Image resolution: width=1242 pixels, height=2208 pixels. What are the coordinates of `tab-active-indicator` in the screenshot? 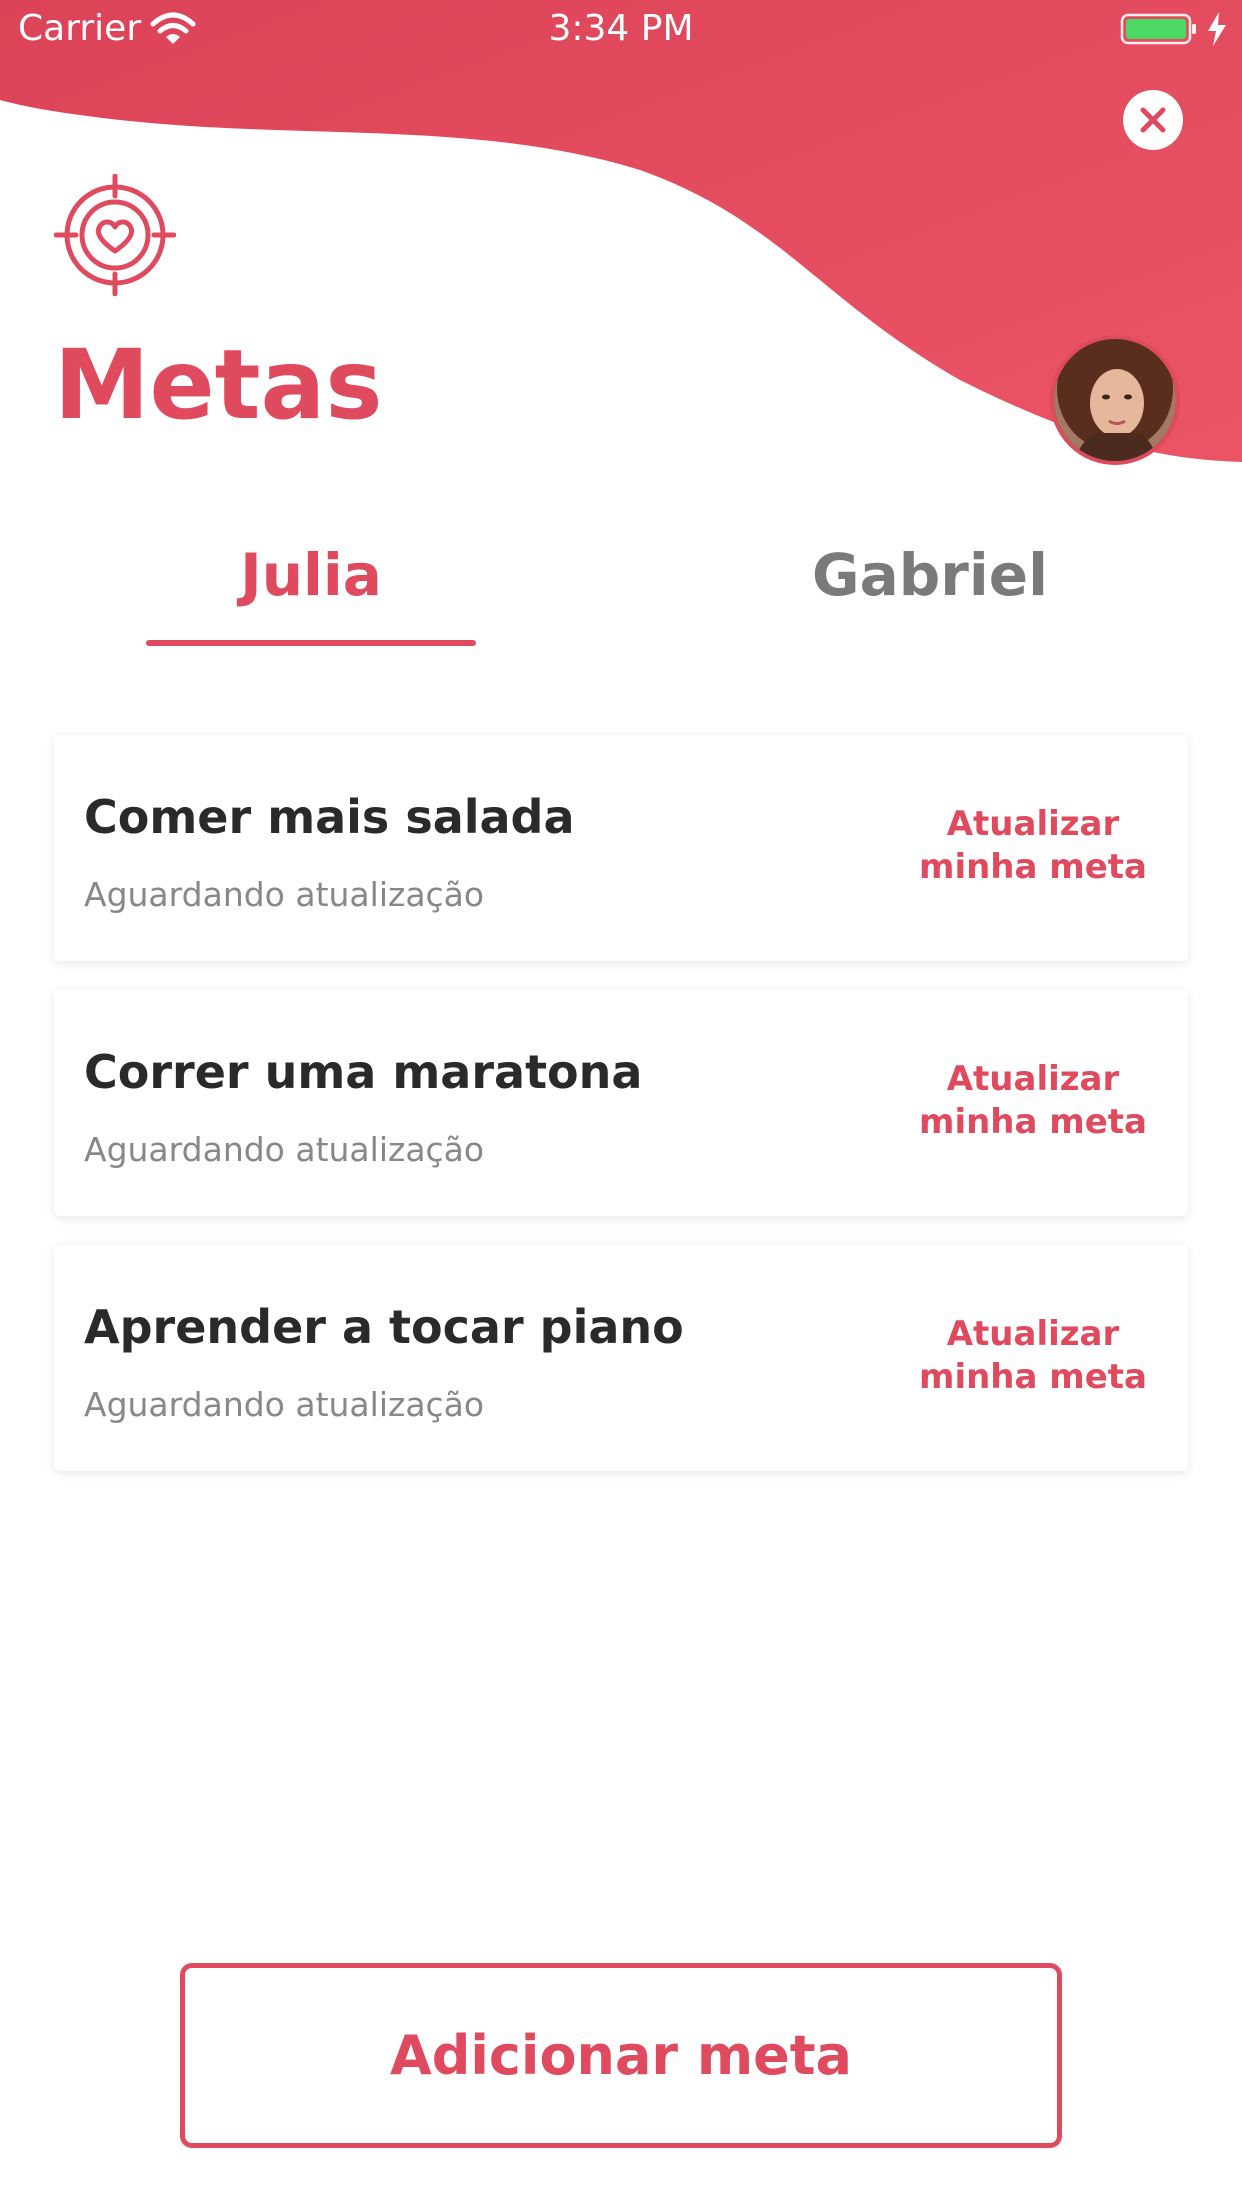 It's located at (311, 643).